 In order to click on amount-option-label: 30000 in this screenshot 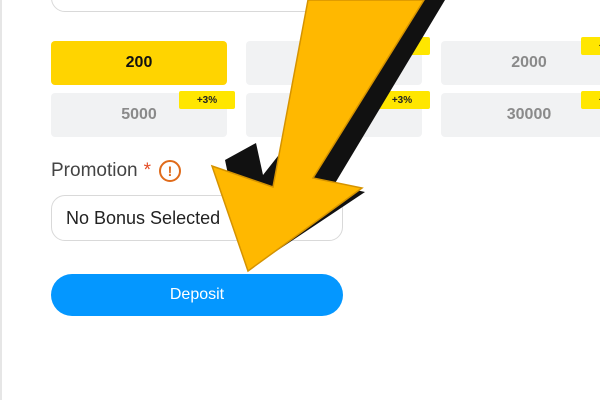, I will do `click(529, 114)`.